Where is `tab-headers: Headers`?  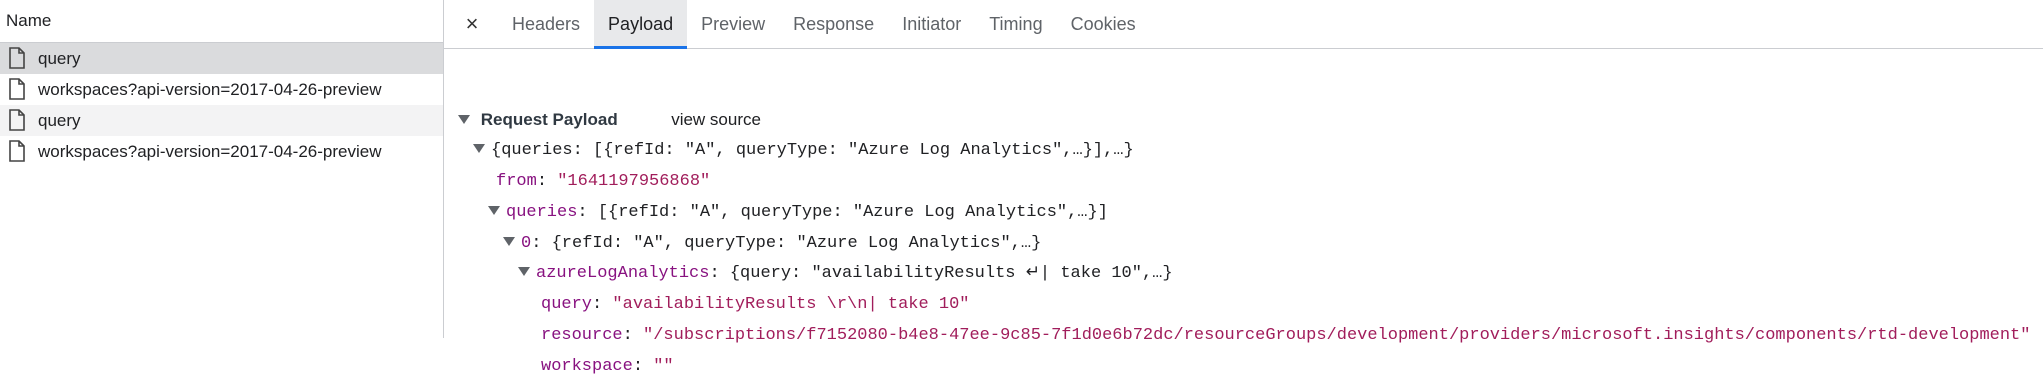 tab-headers: Headers is located at coordinates (546, 24).